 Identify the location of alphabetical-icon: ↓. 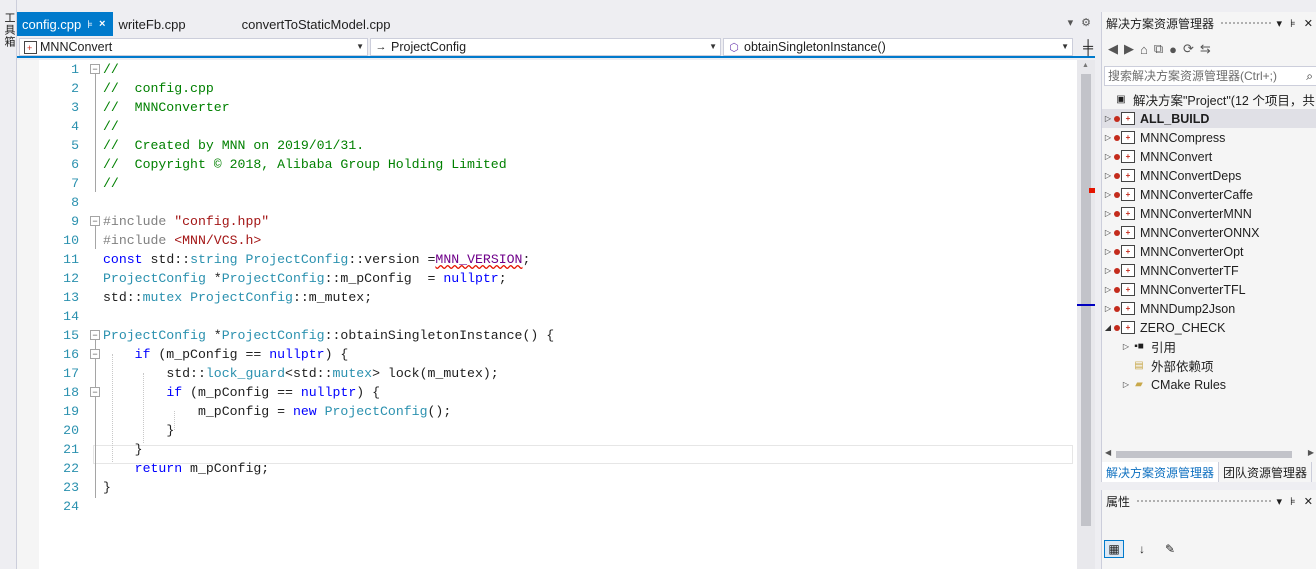
(1142, 549).